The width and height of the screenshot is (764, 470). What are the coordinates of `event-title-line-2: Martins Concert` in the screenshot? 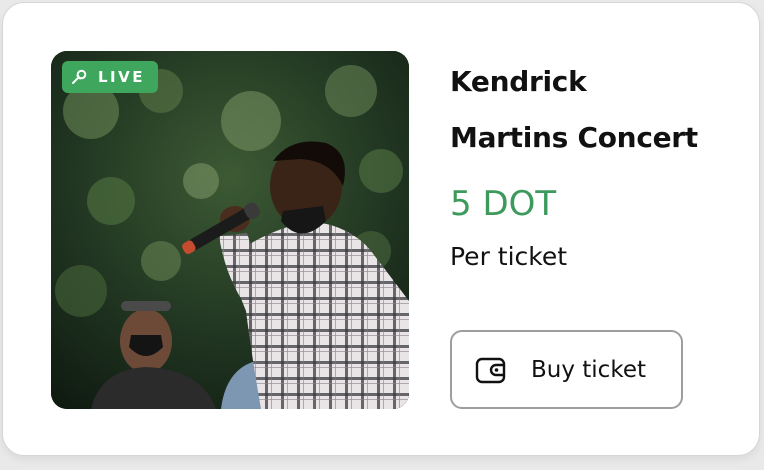 It's located at (574, 137).